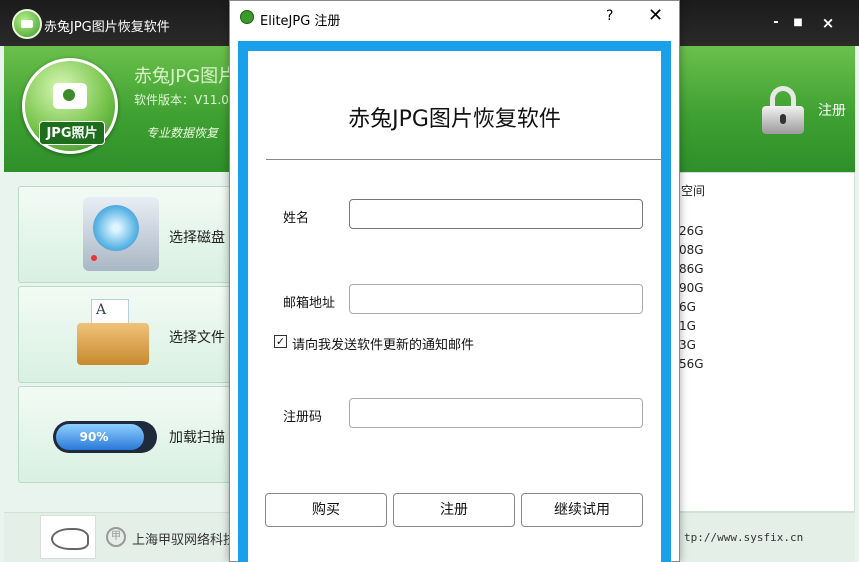 The height and width of the screenshot is (562, 859). What do you see at coordinates (326, 510) in the screenshot?
I see `buy-button: 购买` at bounding box center [326, 510].